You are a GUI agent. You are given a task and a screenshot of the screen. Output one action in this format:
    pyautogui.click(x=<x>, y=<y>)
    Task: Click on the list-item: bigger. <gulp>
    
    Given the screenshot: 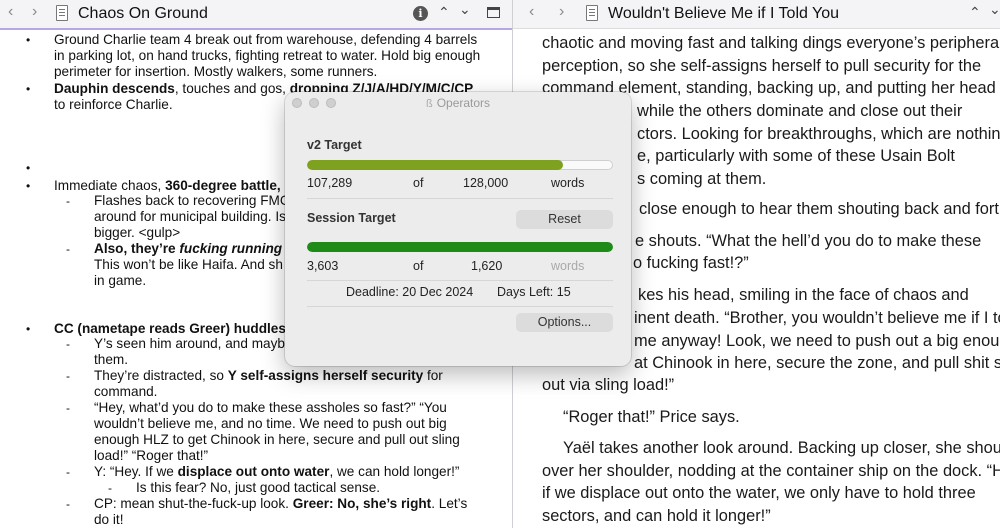 What is the action you would take?
    pyautogui.click(x=137, y=232)
    